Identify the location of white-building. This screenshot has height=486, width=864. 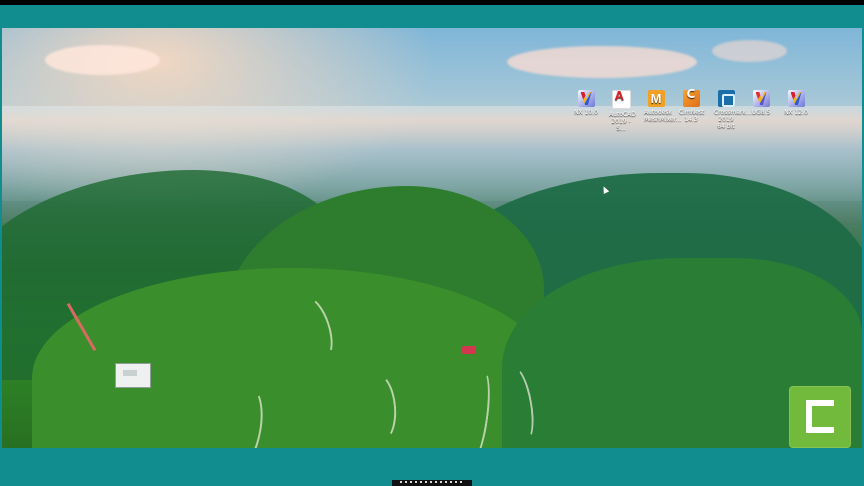
(133, 375).